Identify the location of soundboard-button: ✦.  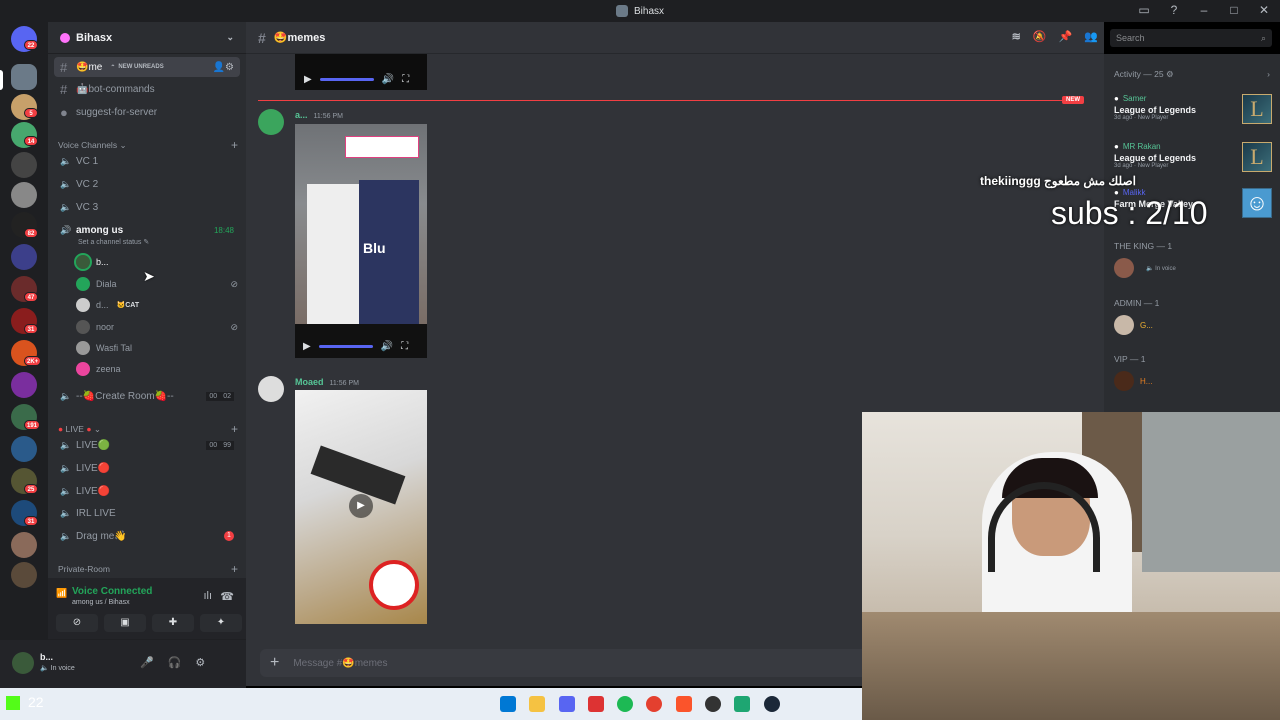
(221, 623).